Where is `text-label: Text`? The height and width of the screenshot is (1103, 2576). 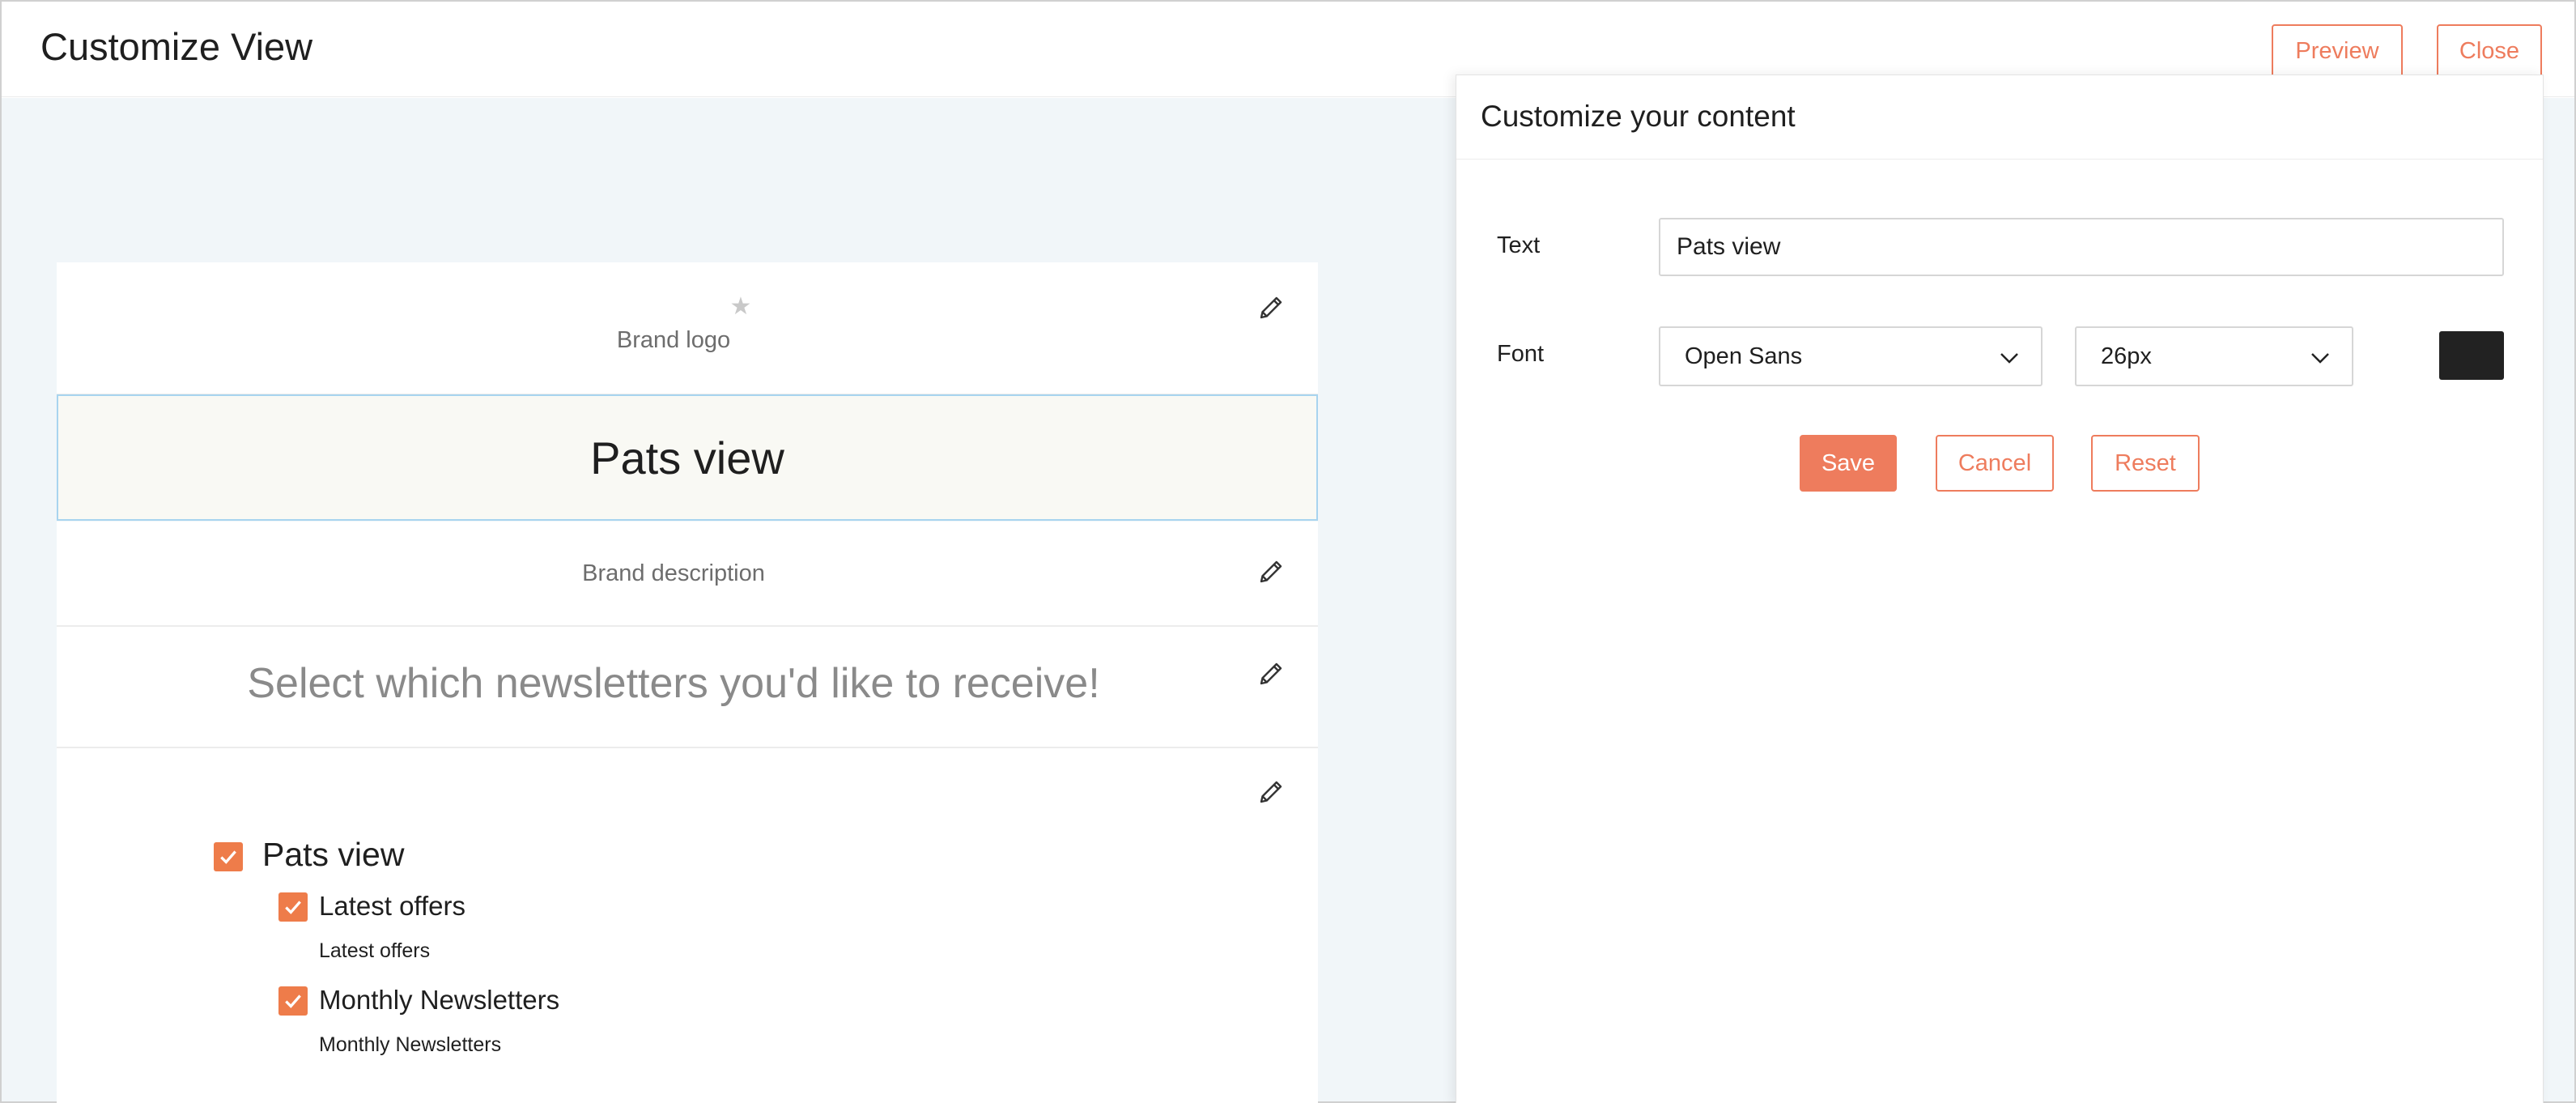 text-label: Text is located at coordinates (1519, 245).